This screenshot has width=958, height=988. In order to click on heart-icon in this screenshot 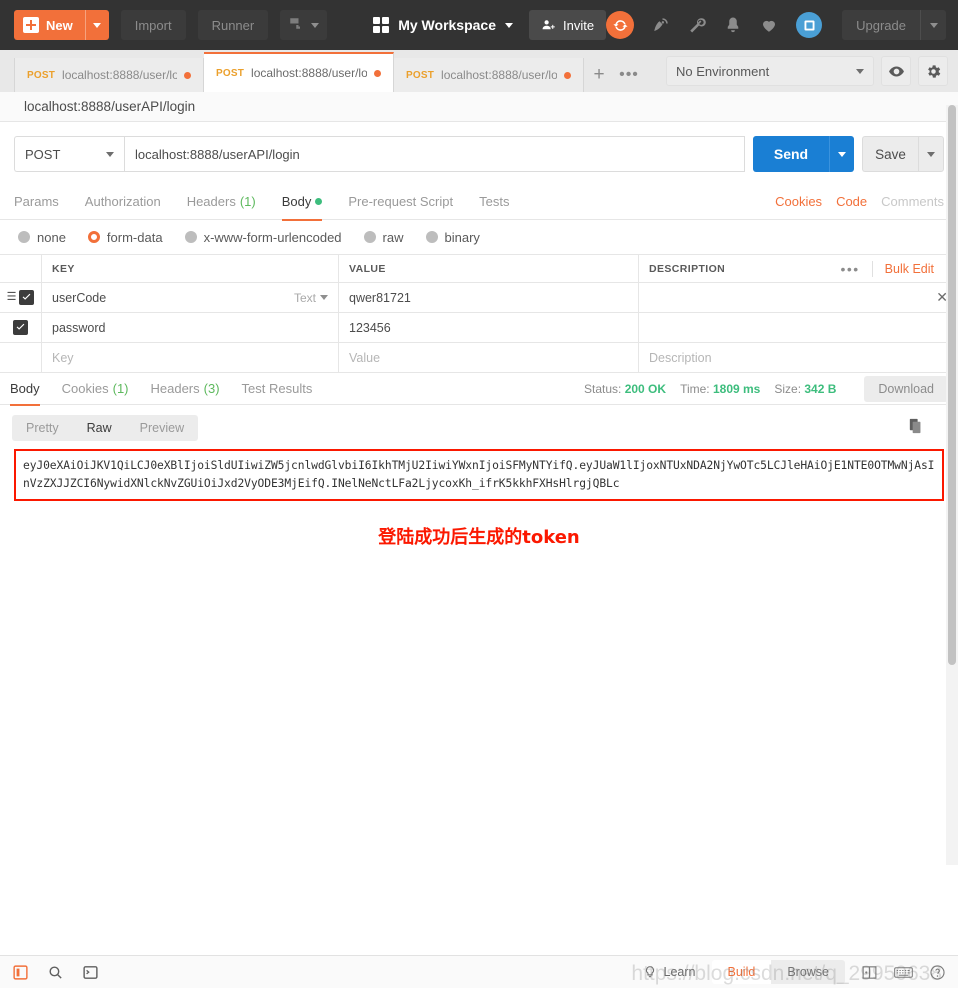, I will do `click(769, 25)`.